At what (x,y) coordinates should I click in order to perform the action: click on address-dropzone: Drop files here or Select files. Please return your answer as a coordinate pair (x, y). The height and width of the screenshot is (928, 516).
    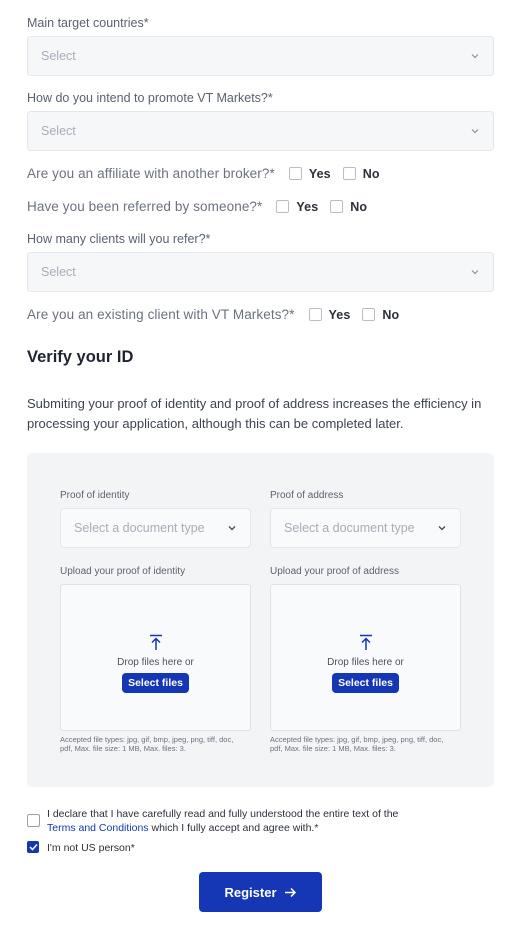
    Looking at the image, I should click on (365, 657).